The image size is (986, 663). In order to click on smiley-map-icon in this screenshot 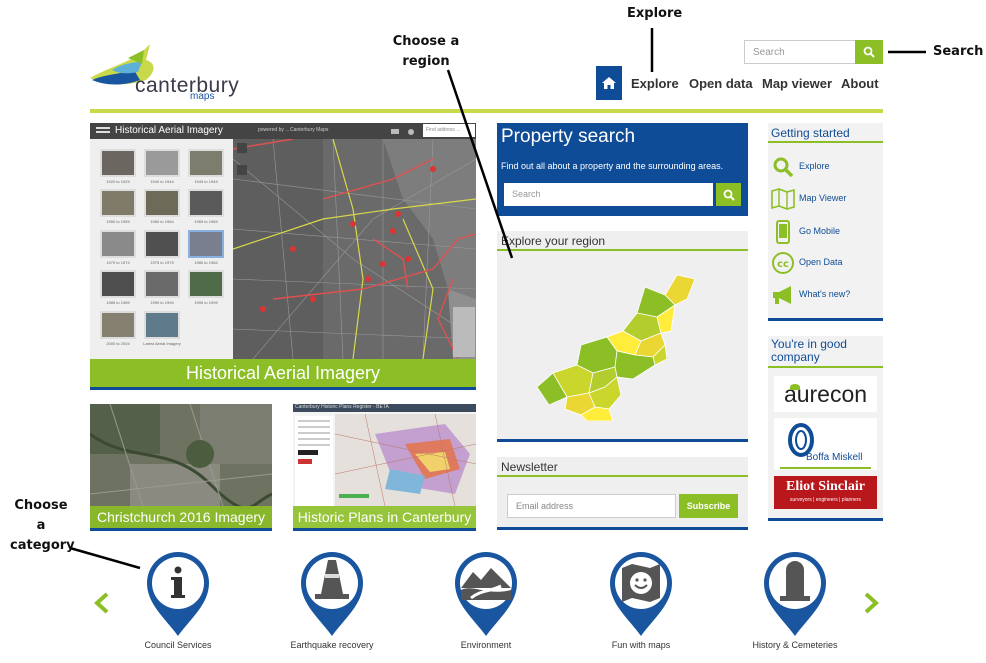, I will do `click(641, 583)`.